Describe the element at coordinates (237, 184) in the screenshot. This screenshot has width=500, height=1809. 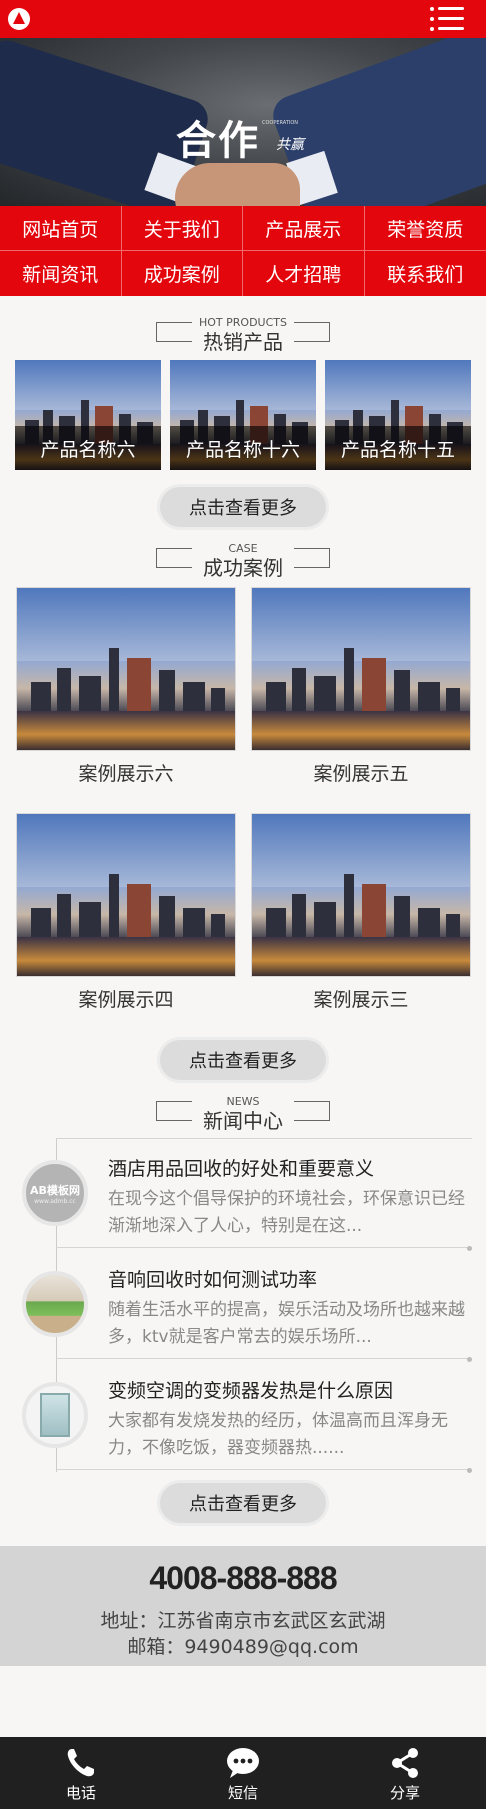
I see `handshake-image` at that location.